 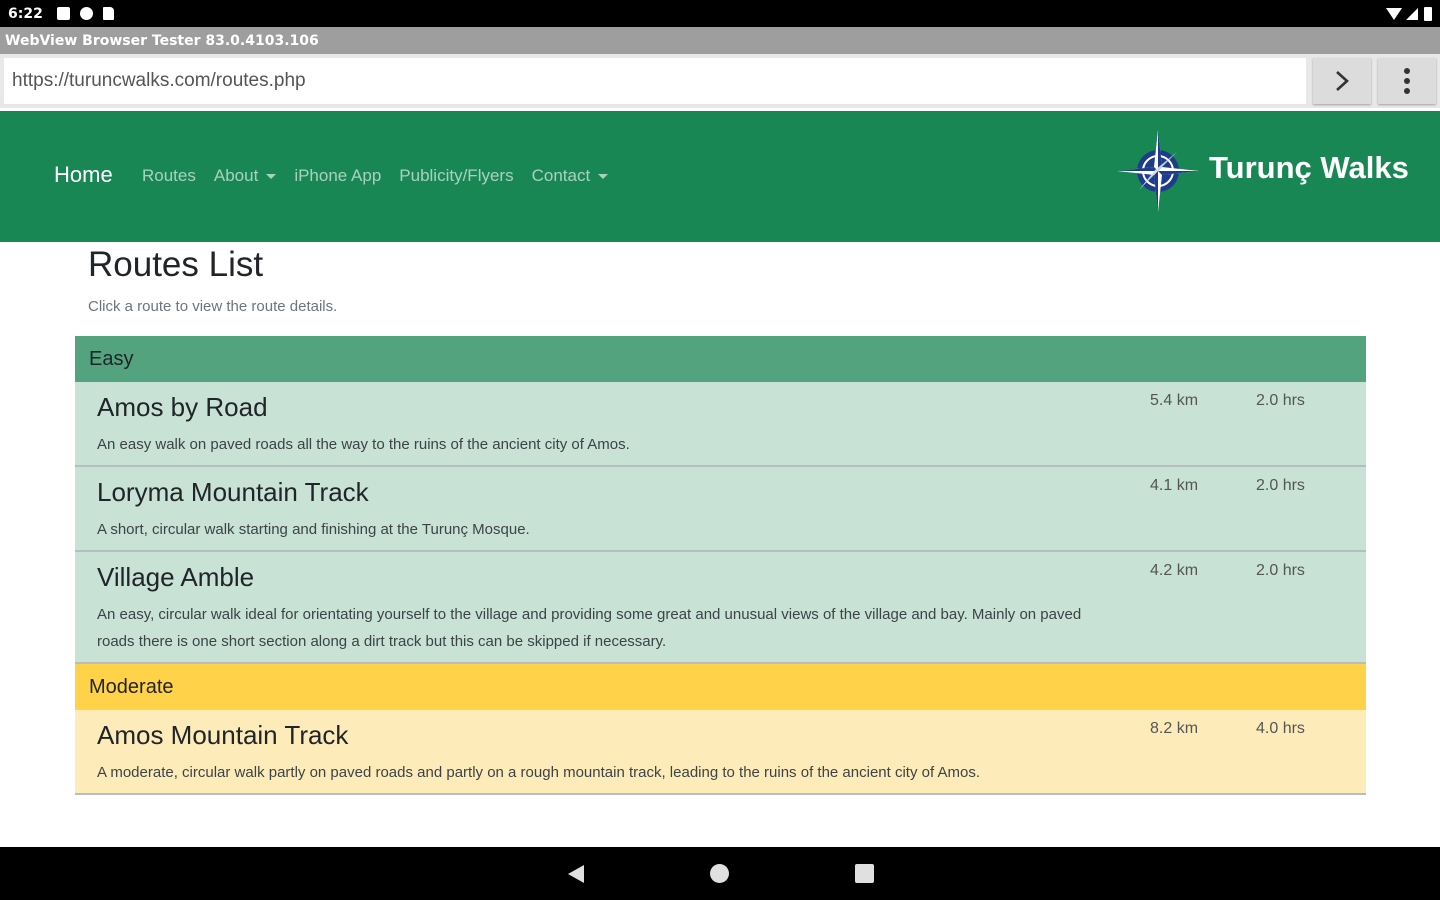 I want to click on chevron-right-icon, so click(x=1342, y=81).